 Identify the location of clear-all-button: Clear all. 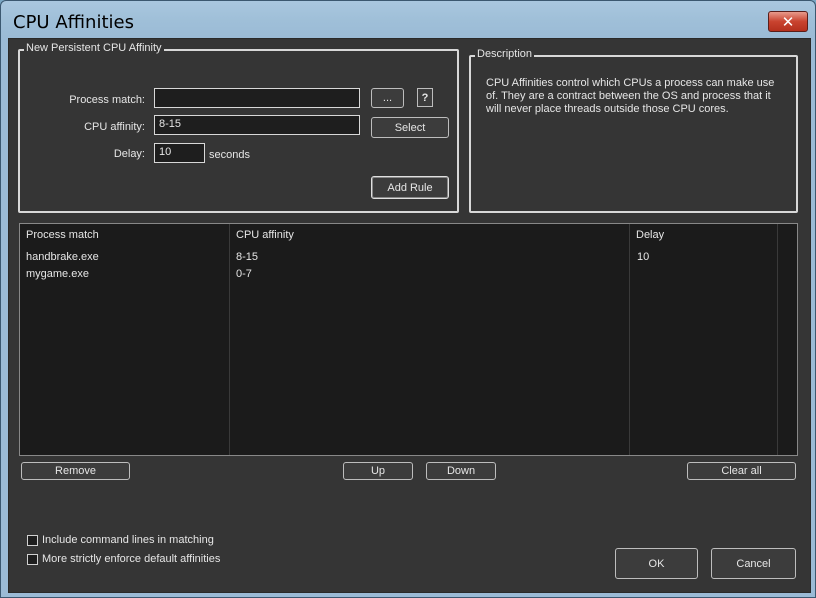
(741, 471).